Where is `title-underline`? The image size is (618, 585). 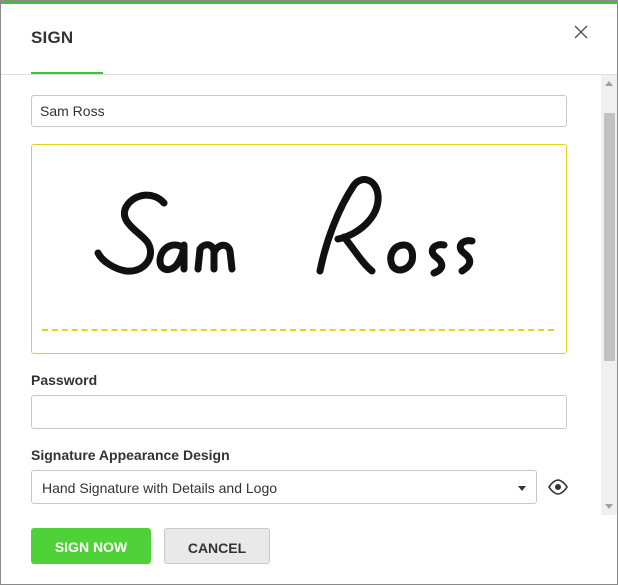
title-underline is located at coordinates (67, 73).